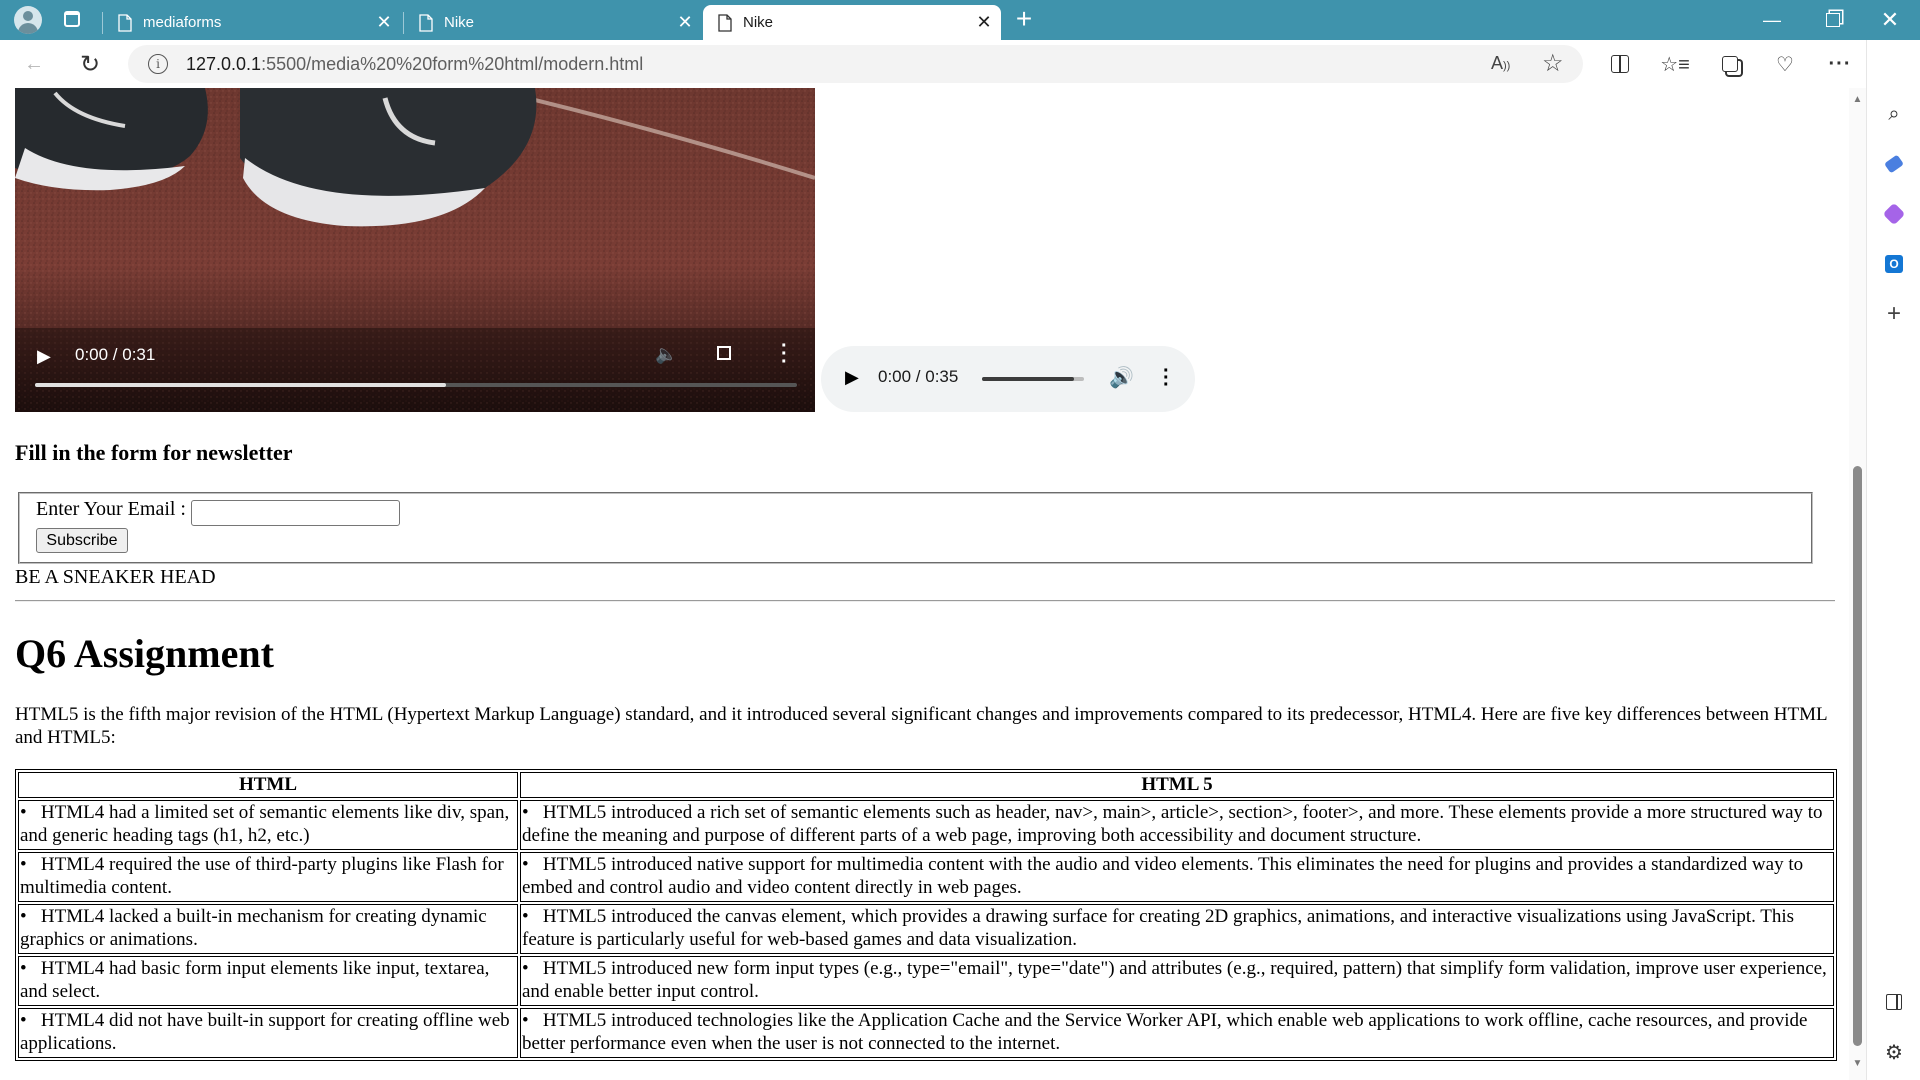 The width and height of the screenshot is (1920, 1080). I want to click on tab-nike-1: Nike ✕, so click(553, 22).